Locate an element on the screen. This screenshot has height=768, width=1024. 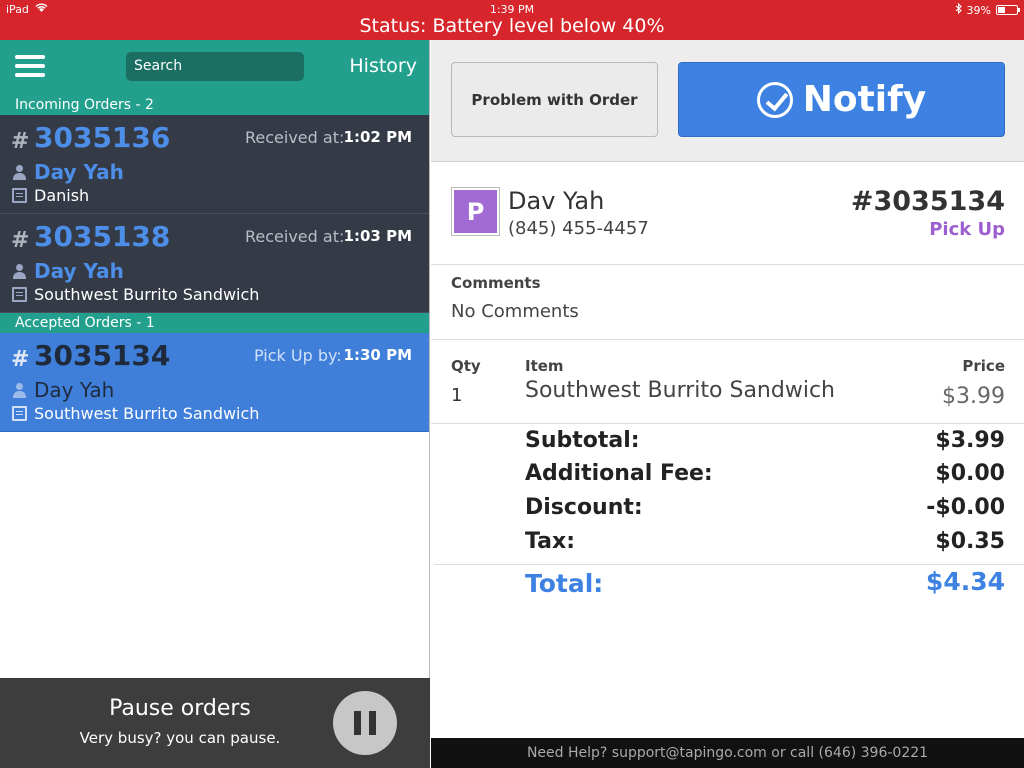
order-item: Danish is located at coordinates (50, 195).